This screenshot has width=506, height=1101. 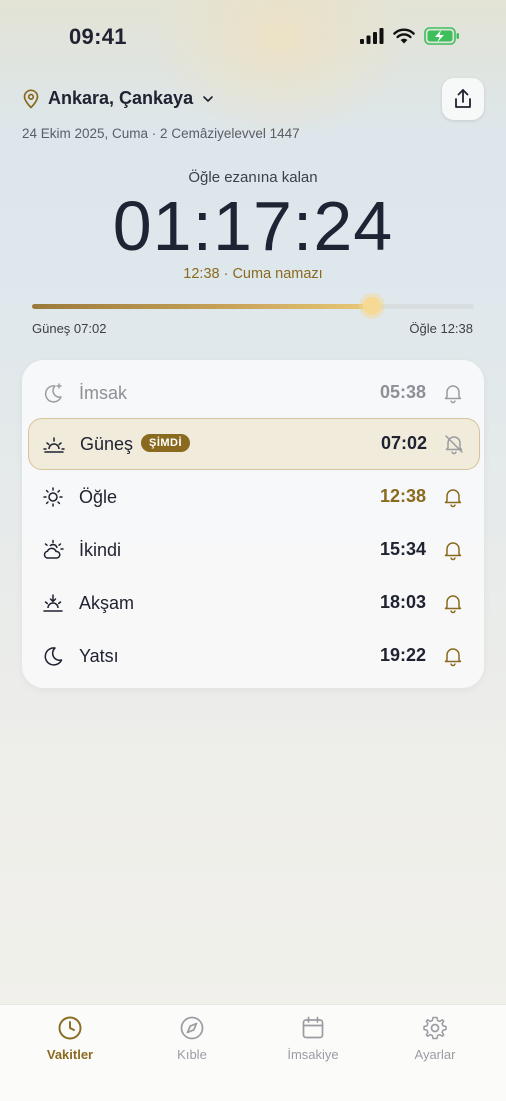 What do you see at coordinates (107, 444) in the screenshot?
I see `prayer-name: Güneş` at bounding box center [107, 444].